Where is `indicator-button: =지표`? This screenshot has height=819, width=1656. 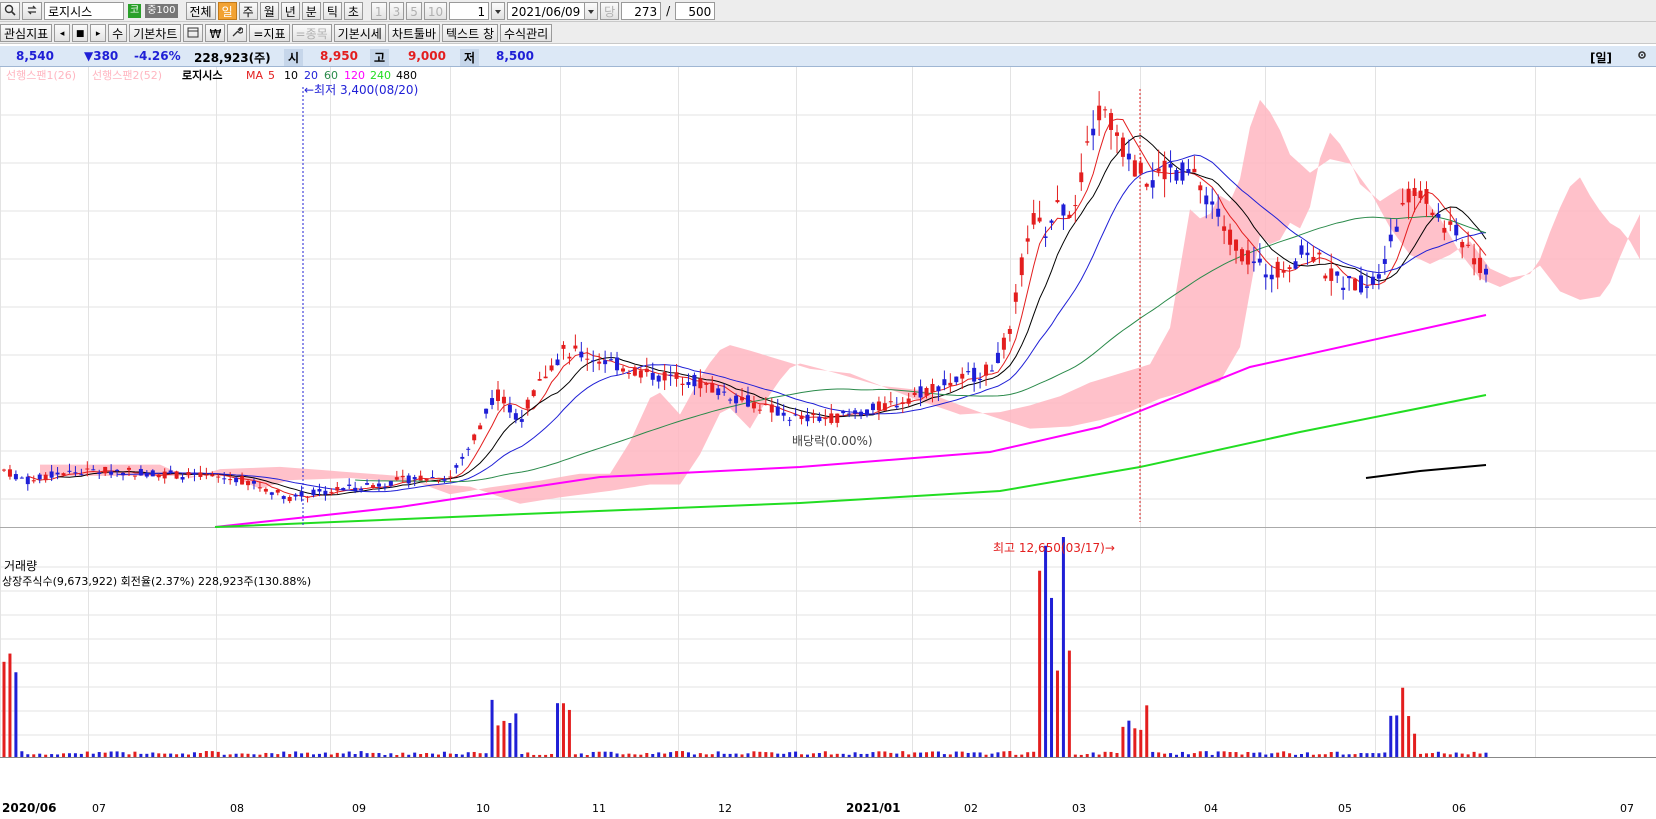 indicator-button: =지표 is located at coordinates (269, 32).